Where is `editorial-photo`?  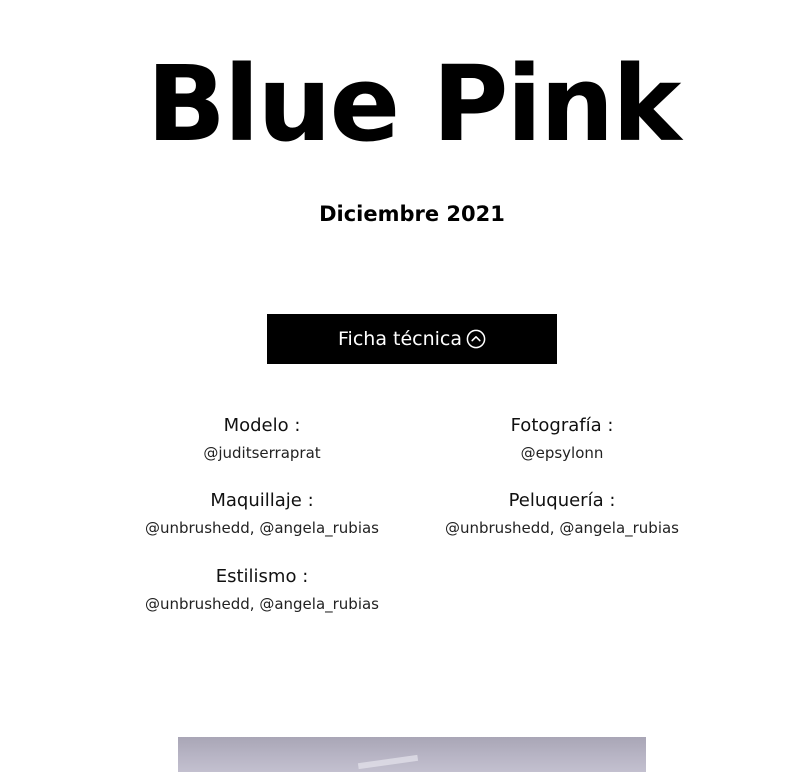
editorial-photo is located at coordinates (412, 754).